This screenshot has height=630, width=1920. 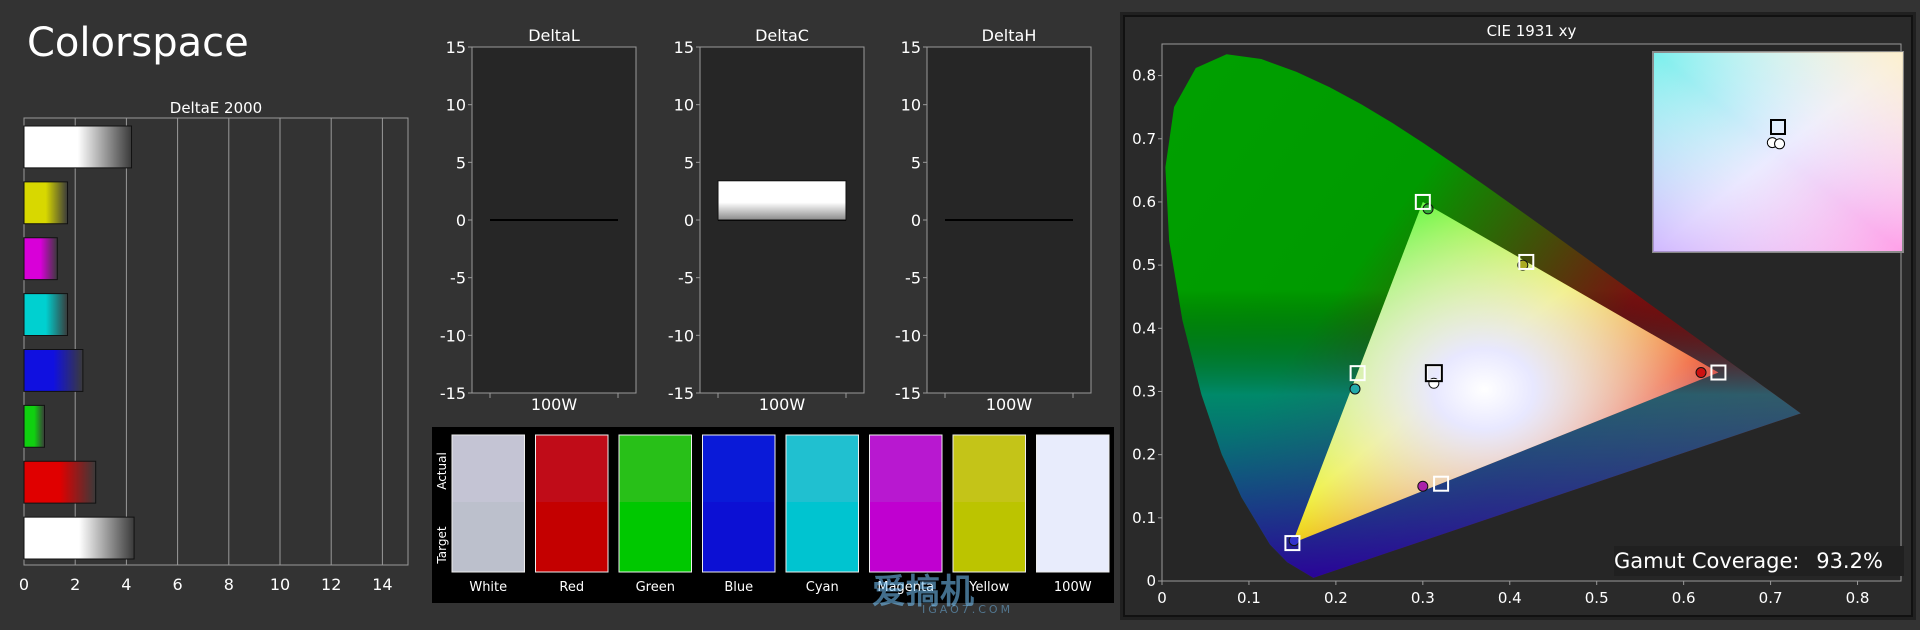 I want to click on swatch-target-100w, so click(x=1072, y=537).